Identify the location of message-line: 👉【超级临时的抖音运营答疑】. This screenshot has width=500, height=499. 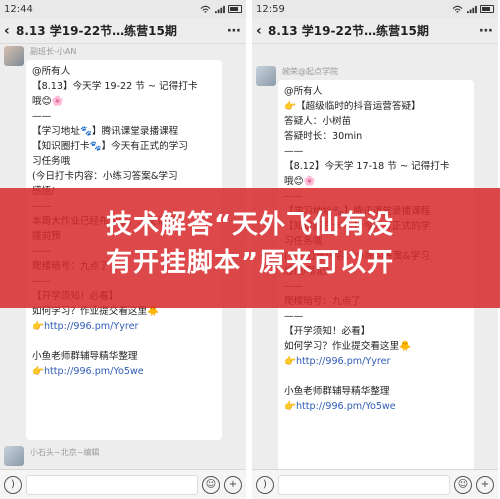
(352, 106).